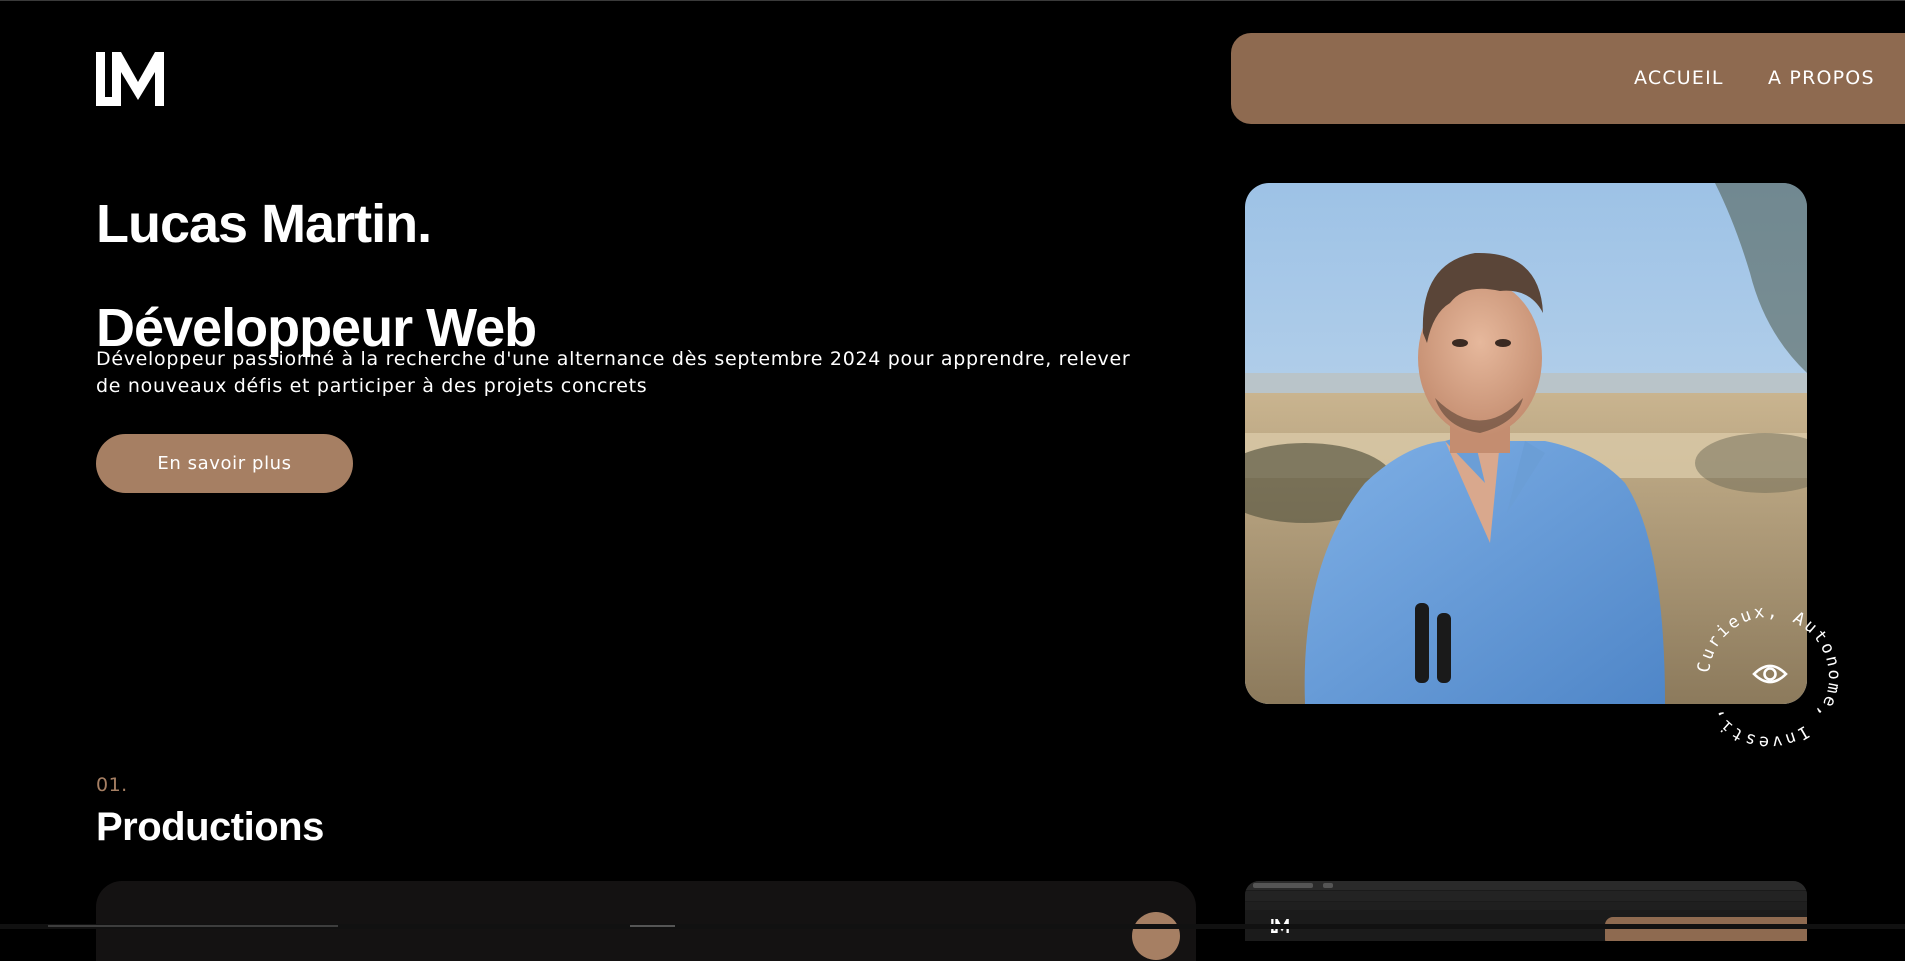 The height and width of the screenshot is (961, 1905). What do you see at coordinates (646, 921) in the screenshot?
I see `production-card` at bounding box center [646, 921].